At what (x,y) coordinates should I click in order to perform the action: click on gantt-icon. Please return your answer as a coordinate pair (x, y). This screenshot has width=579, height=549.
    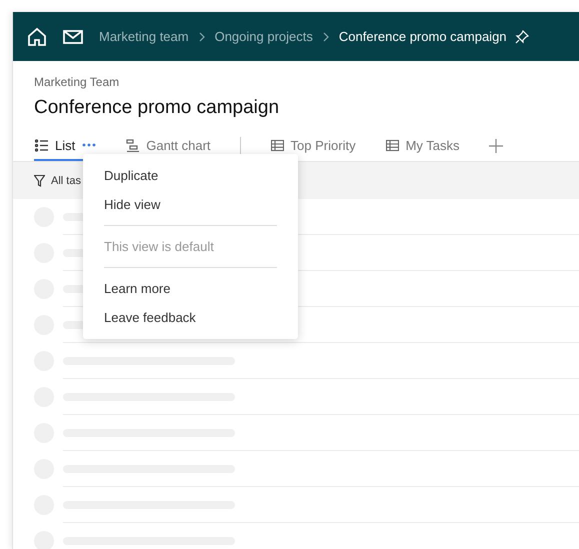
    Looking at the image, I should click on (133, 145).